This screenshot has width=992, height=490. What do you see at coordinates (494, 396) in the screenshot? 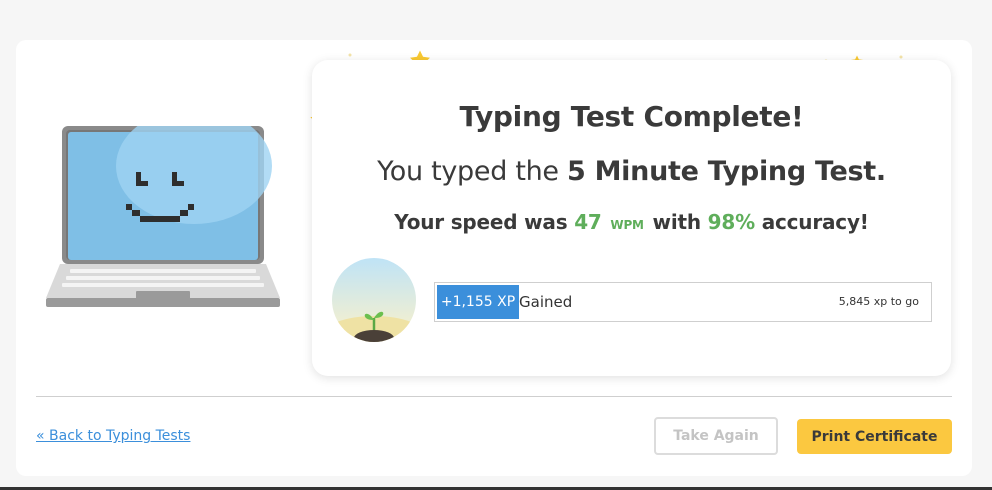
I see `divider` at bounding box center [494, 396].